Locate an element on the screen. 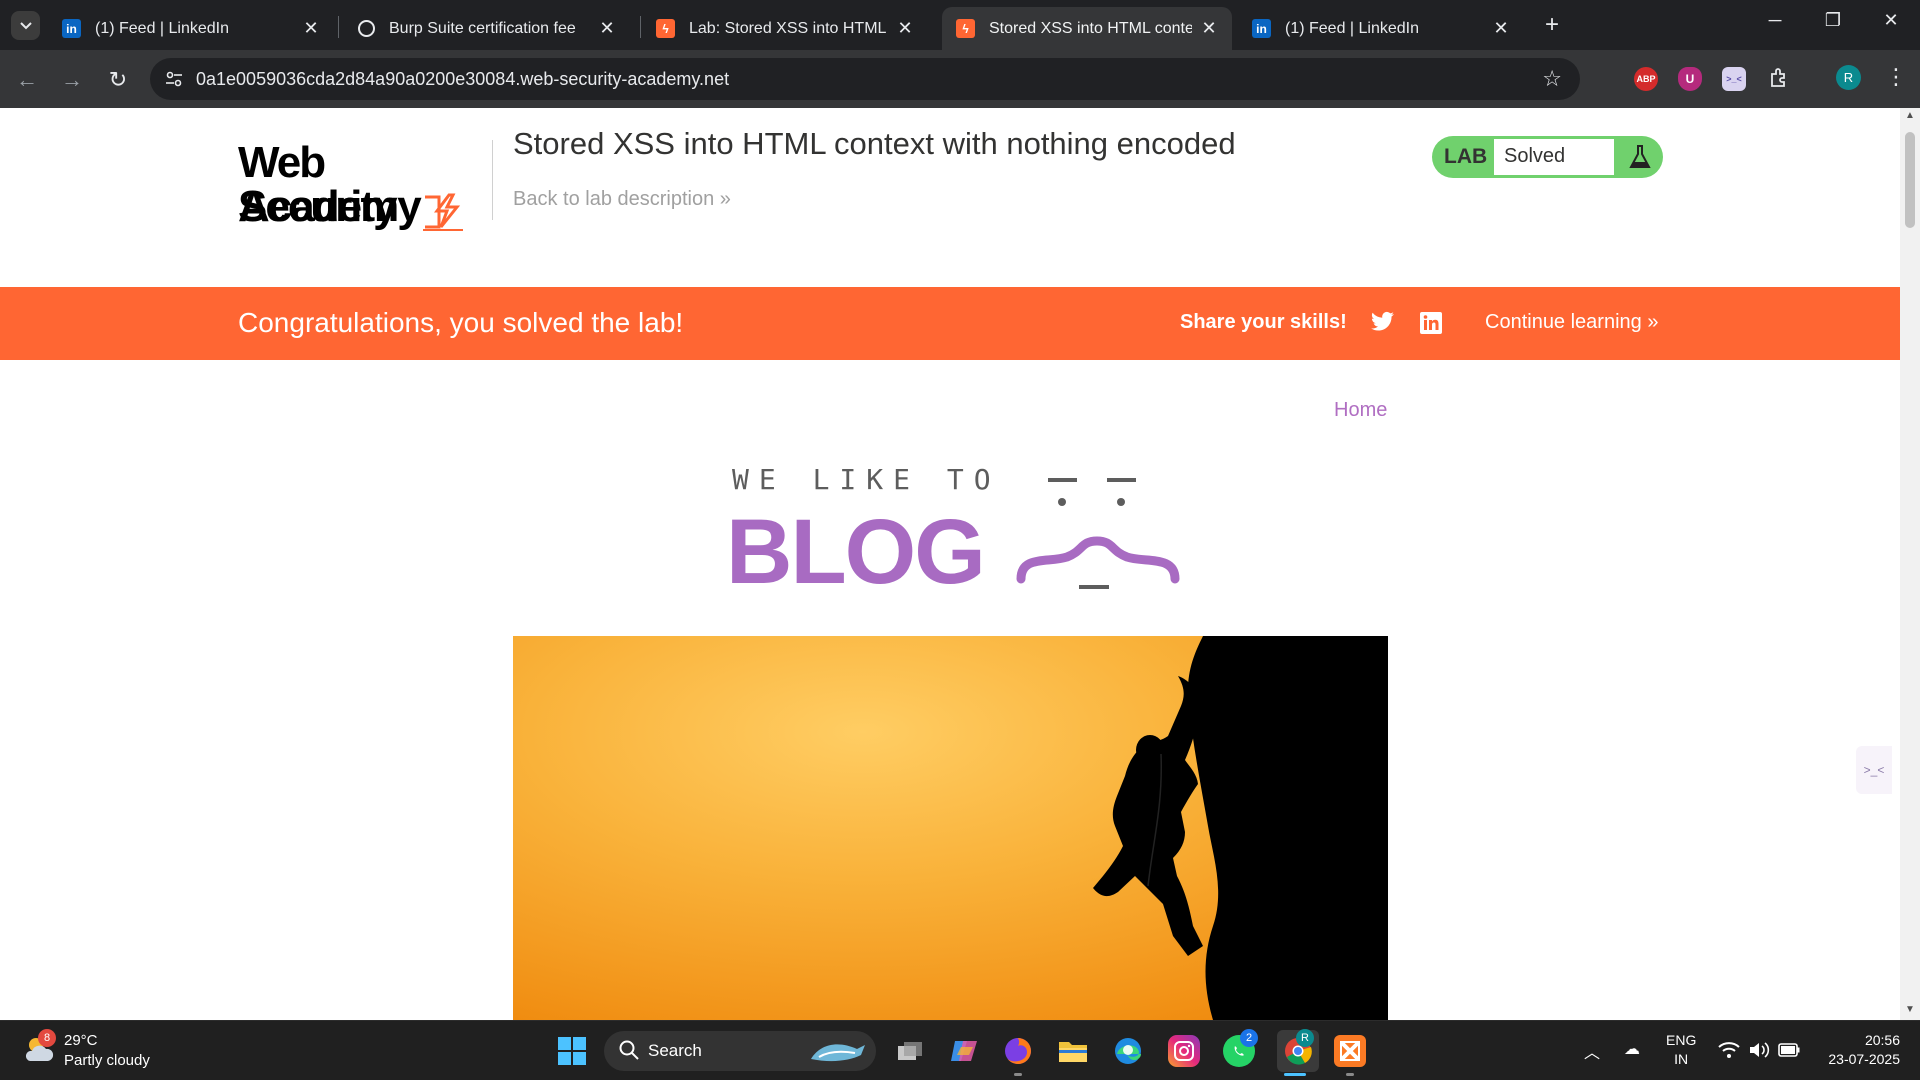 This screenshot has width=1920, height=1080. browser-tab-lab-active: ϟ Stored XSS into HTML context w ✕ is located at coordinates (1087, 28).